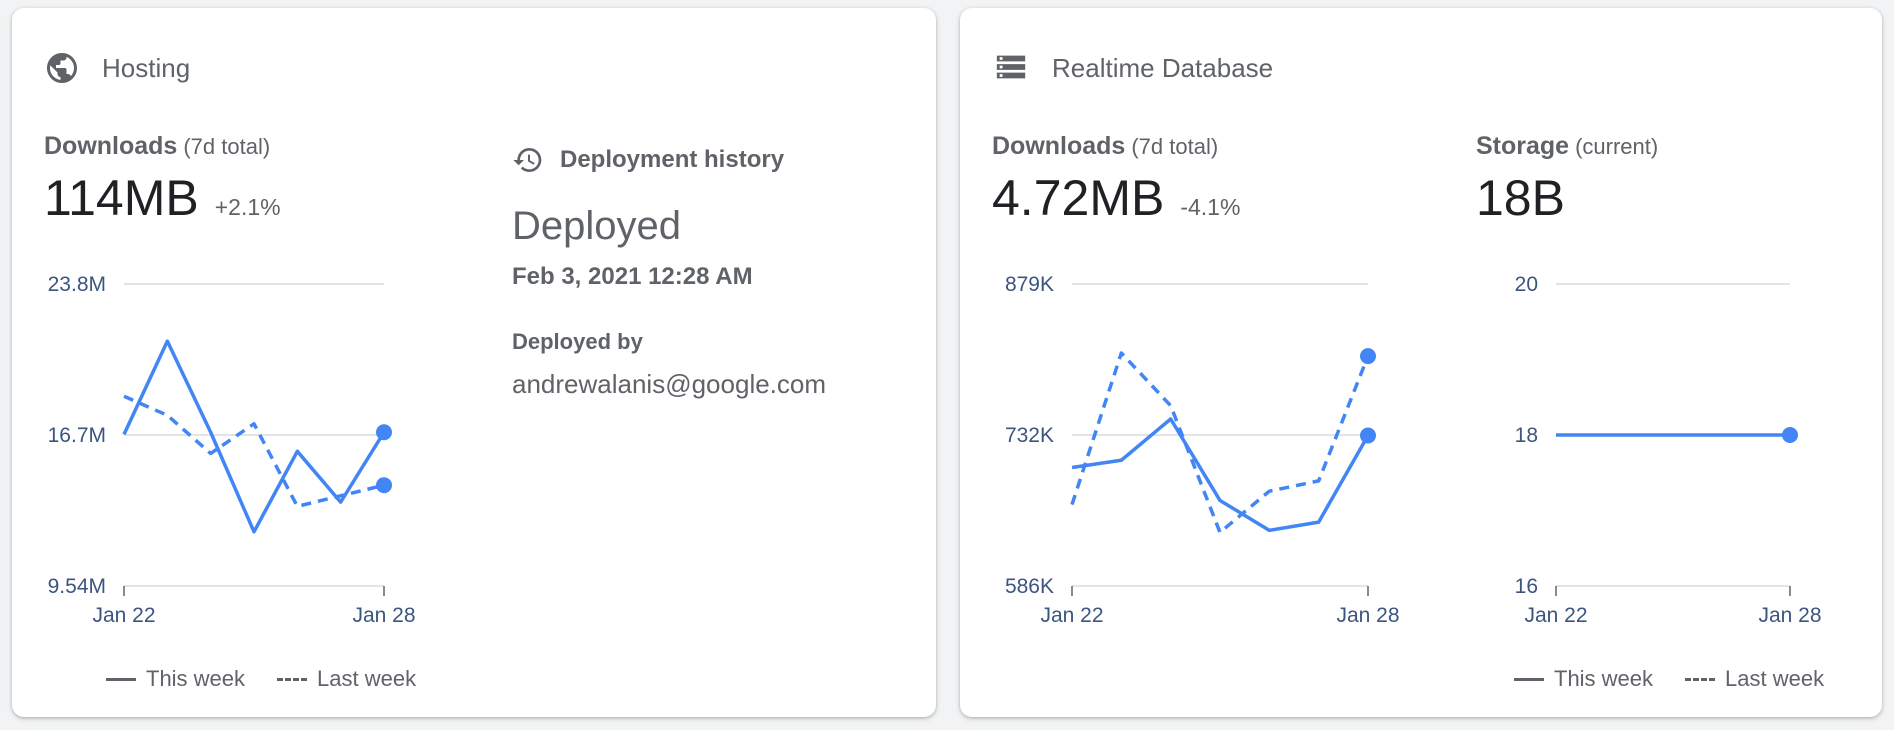 The height and width of the screenshot is (730, 1894). Describe the element at coordinates (577, 341) in the screenshot. I see `deployed-by-label: Deployed by` at that location.